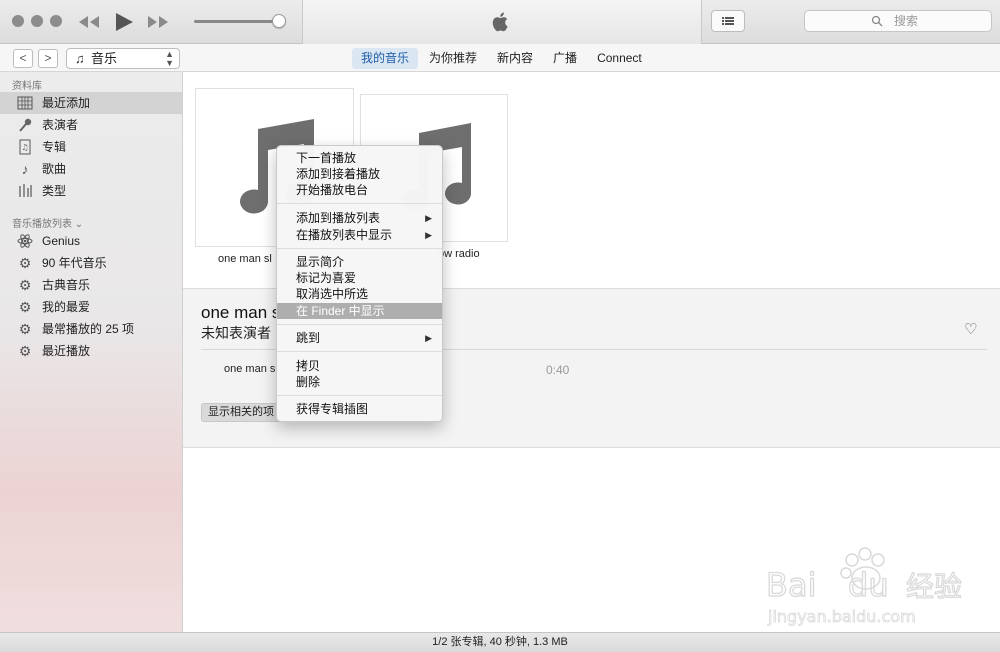 Image resolution: width=1000 pixels, height=652 pixels. Describe the element at coordinates (359, 158) in the screenshot. I see `menu-item-play-next: 下一首播放` at that location.